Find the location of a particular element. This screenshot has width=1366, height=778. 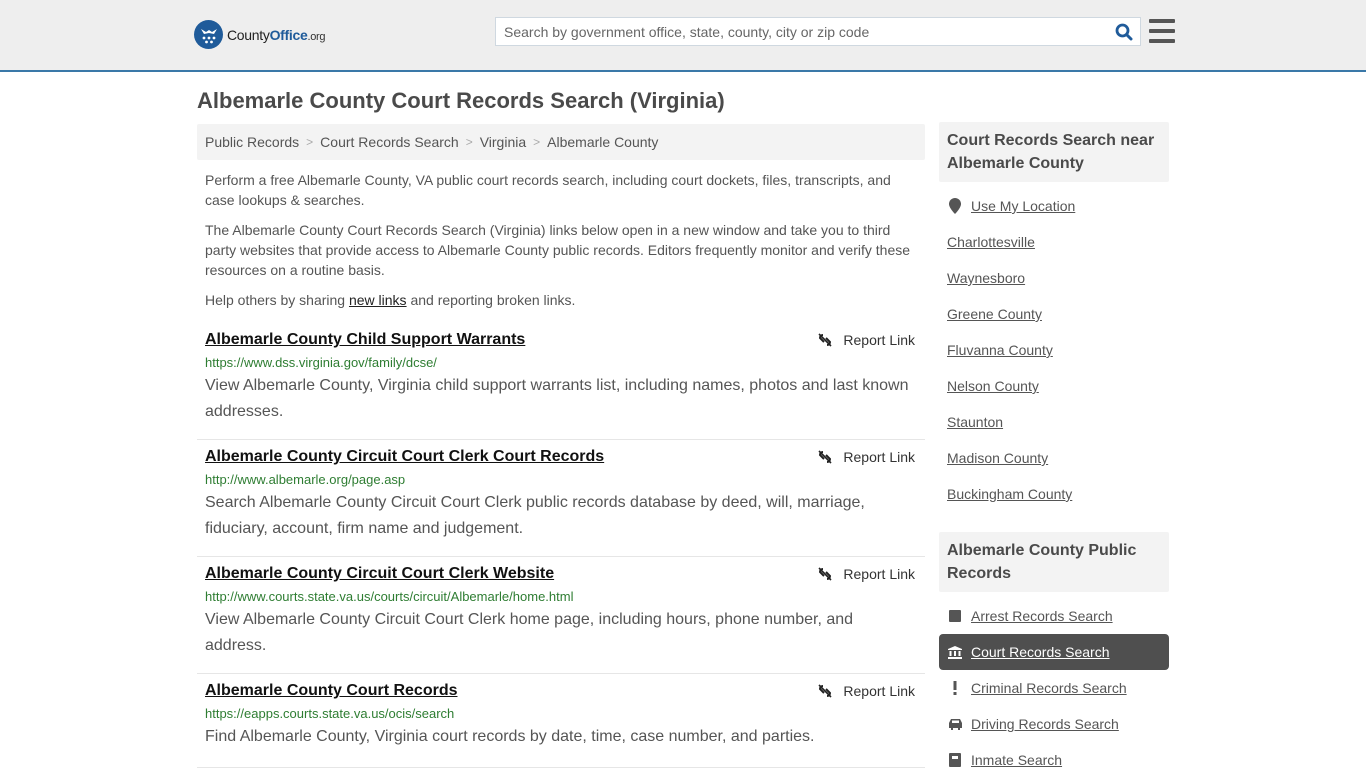

site-logo: CountyOffice.org is located at coordinates (260, 34).